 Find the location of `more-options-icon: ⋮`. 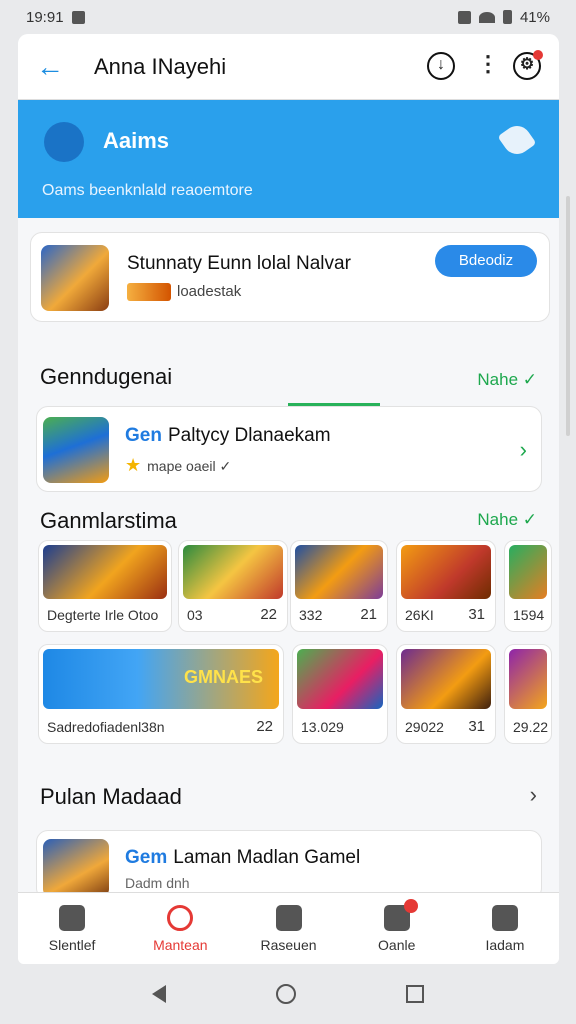

more-options-icon: ⋮ is located at coordinates (488, 66).